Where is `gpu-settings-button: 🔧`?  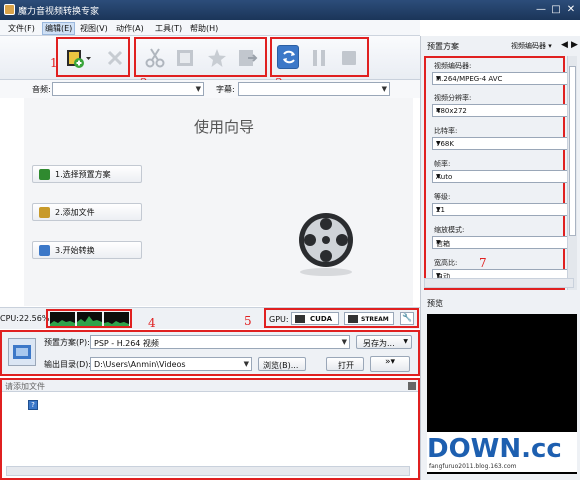 gpu-settings-button: 🔧 is located at coordinates (407, 318).